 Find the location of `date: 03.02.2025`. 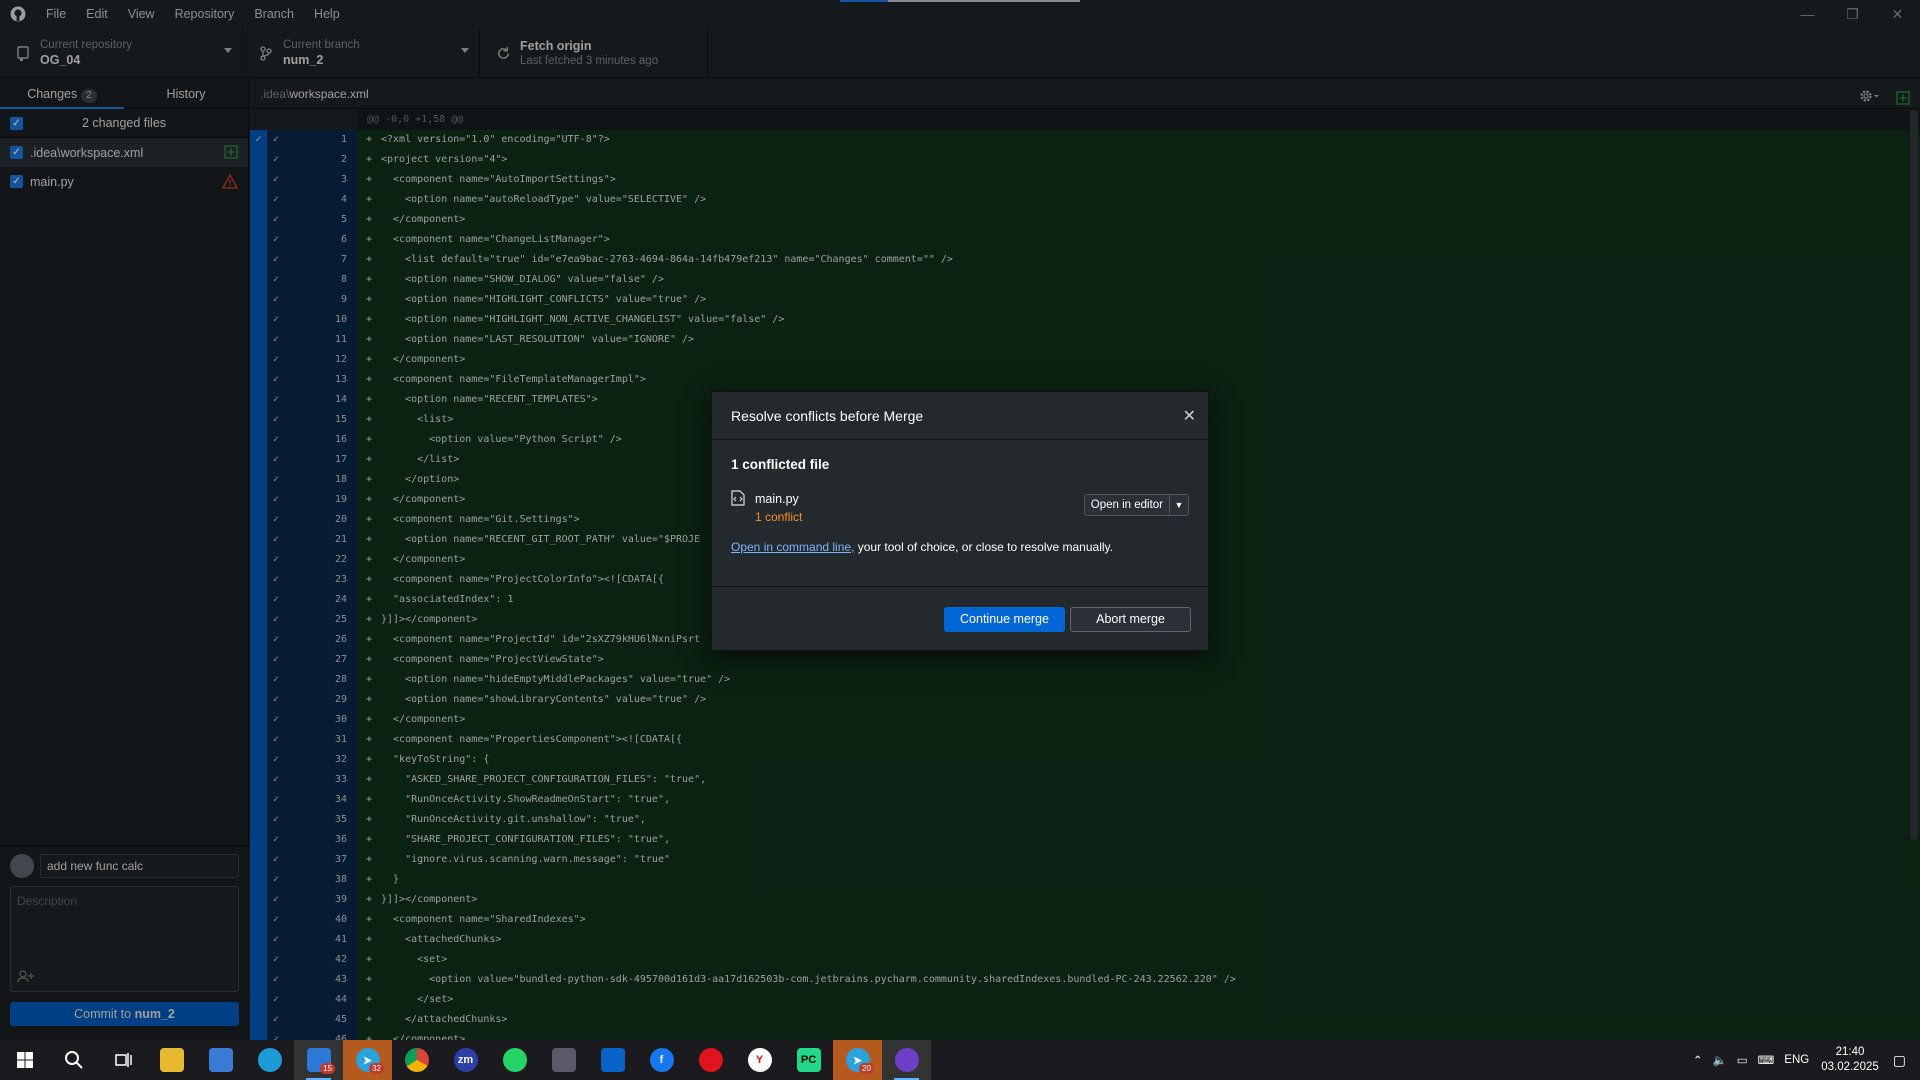

date: 03.02.2025 is located at coordinates (1850, 1067).